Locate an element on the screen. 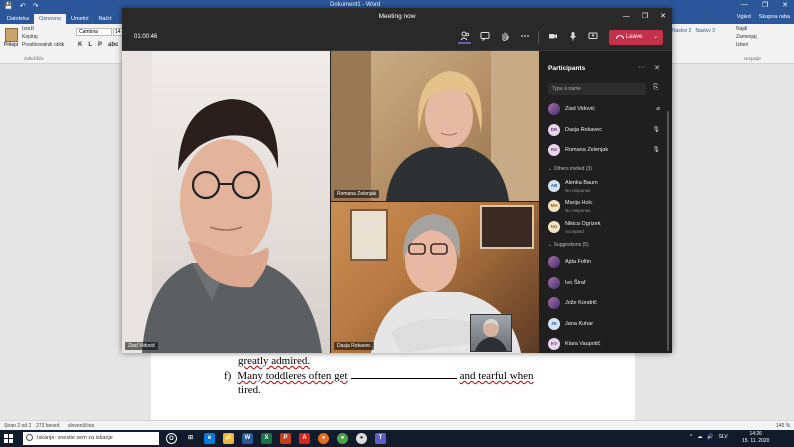  avatar: JK is located at coordinates (554, 323).